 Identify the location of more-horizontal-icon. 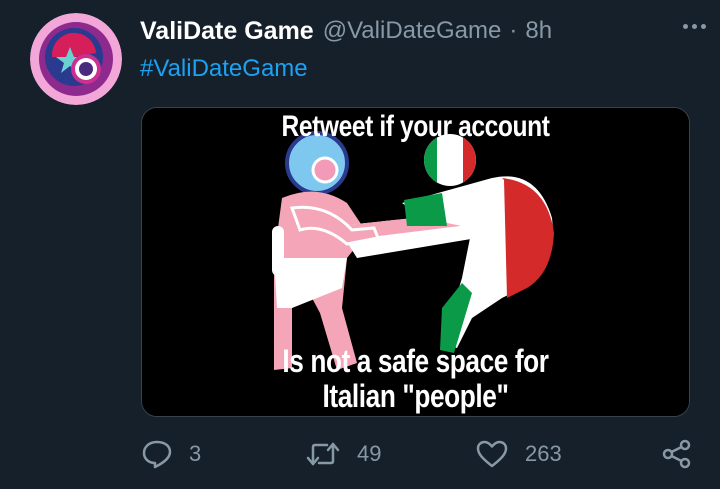
(694, 26).